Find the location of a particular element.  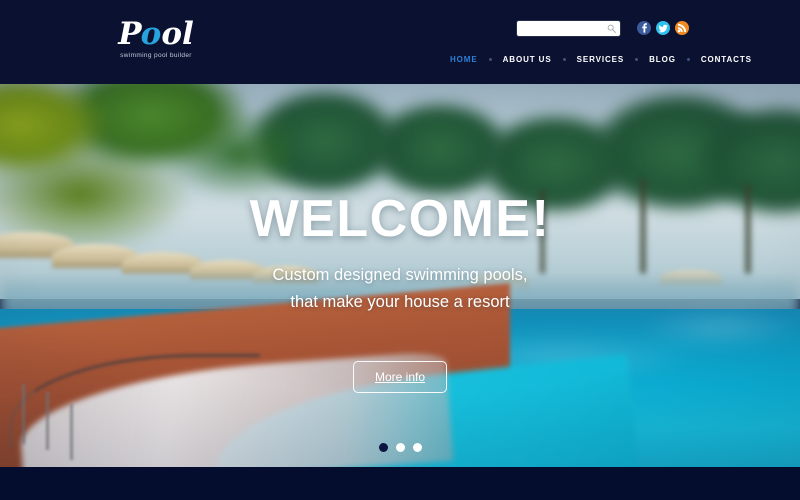

logo-wordmark: Pool is located at coordinates (156, 34).